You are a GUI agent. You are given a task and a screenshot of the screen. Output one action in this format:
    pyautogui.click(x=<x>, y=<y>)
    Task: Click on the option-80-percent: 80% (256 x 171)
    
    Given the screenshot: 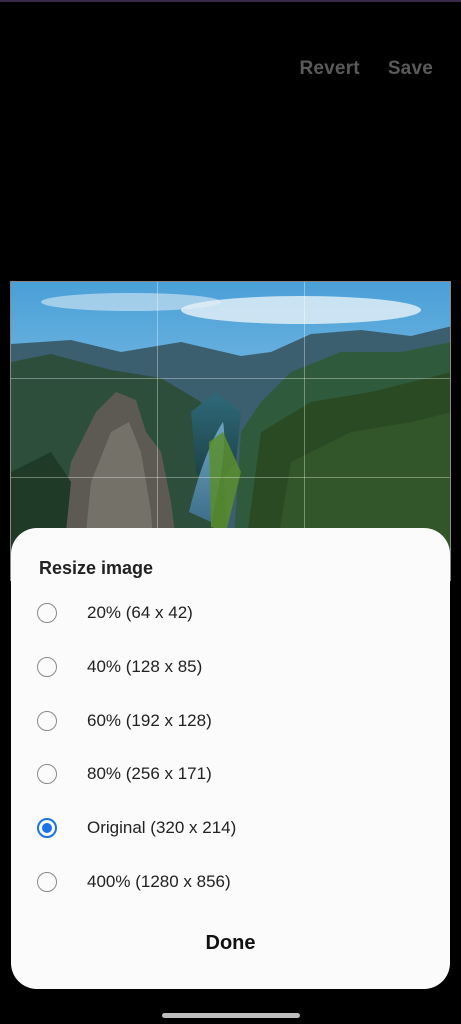 What is the action you would take?
    pyautogui.click(x=232, y=774)
    